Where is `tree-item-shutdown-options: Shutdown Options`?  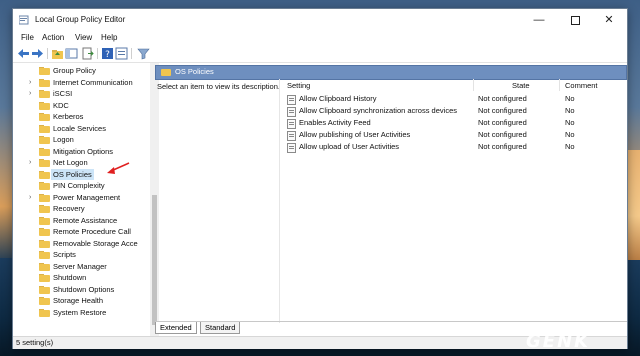
tree-item-shutdown-options: Shutdown Options is located at coordinates (76, 290).